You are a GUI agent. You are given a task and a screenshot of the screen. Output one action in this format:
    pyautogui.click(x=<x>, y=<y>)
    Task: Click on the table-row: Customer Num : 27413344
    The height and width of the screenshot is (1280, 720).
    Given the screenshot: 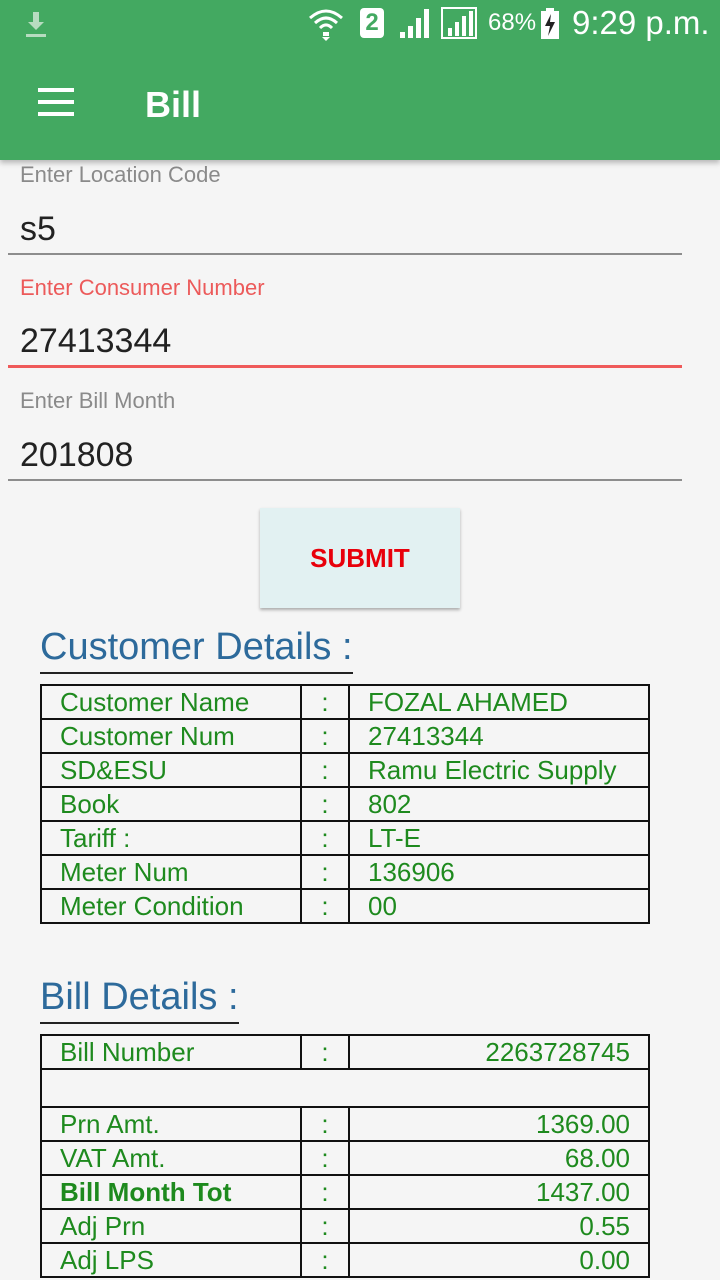 What is the action you would take?
    pyautogui.click(x=345, y=736)
    